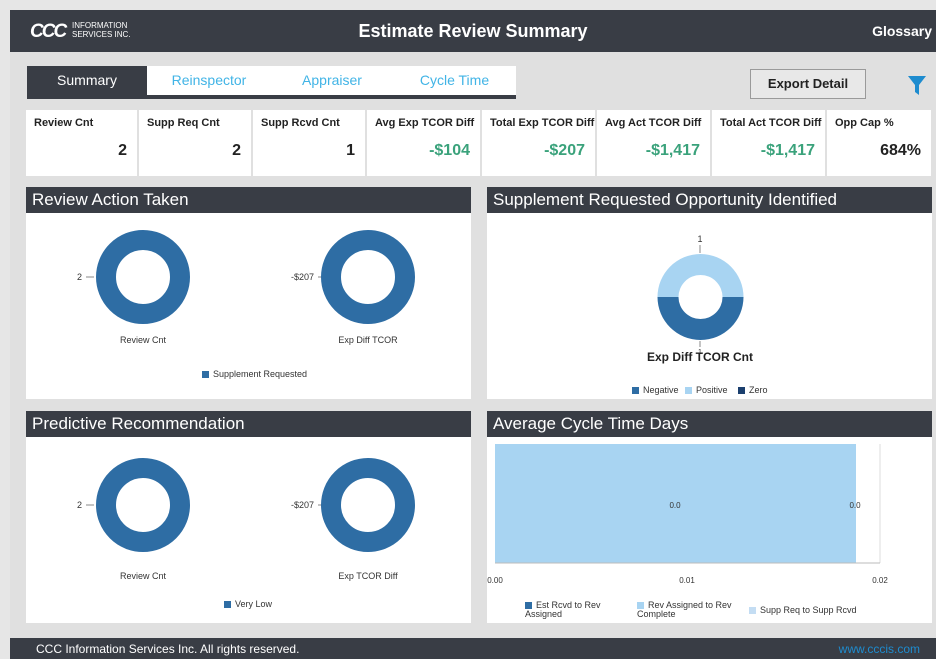  I want to click on kpi-label: Total Exp TCOR Diff, so click(542, 123).